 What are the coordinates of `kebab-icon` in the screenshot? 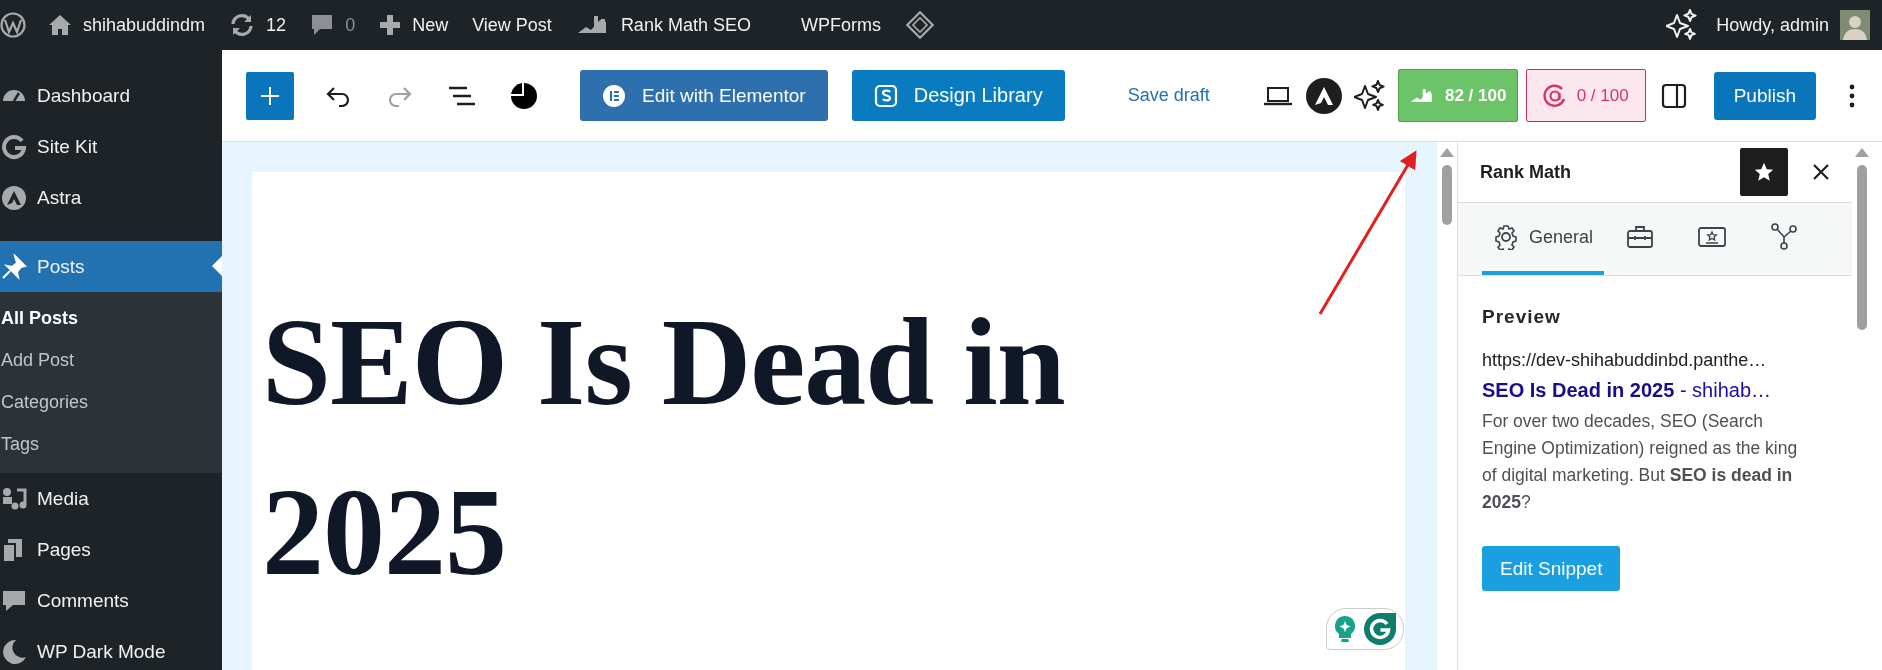 It's located at (1852, 95).